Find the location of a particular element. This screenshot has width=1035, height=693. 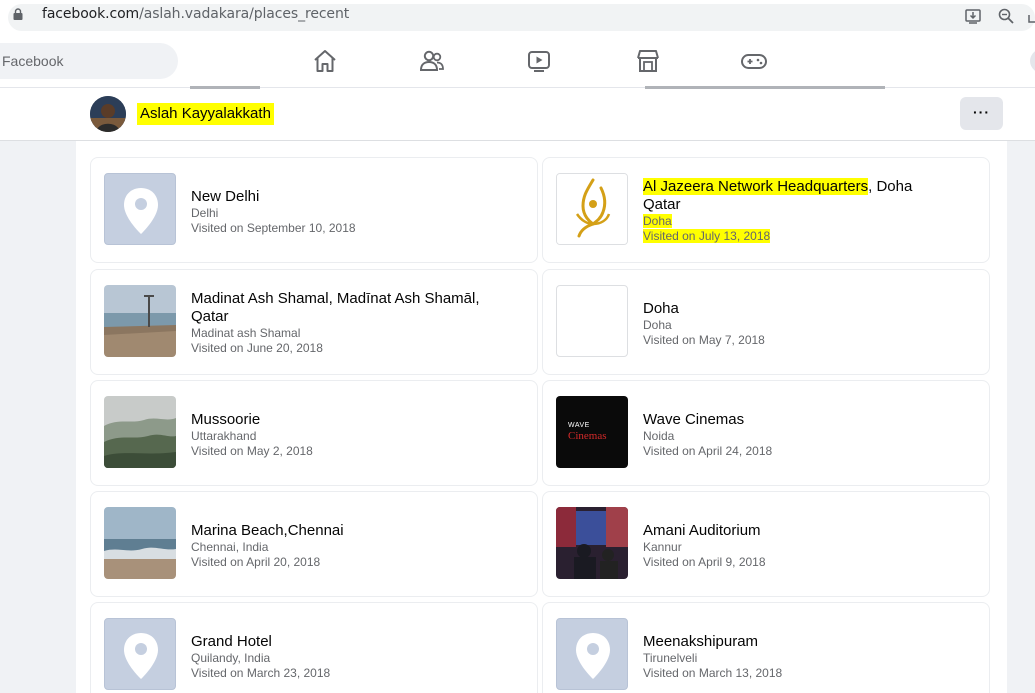

auditorium-photo is located at coordinates (592, 543).